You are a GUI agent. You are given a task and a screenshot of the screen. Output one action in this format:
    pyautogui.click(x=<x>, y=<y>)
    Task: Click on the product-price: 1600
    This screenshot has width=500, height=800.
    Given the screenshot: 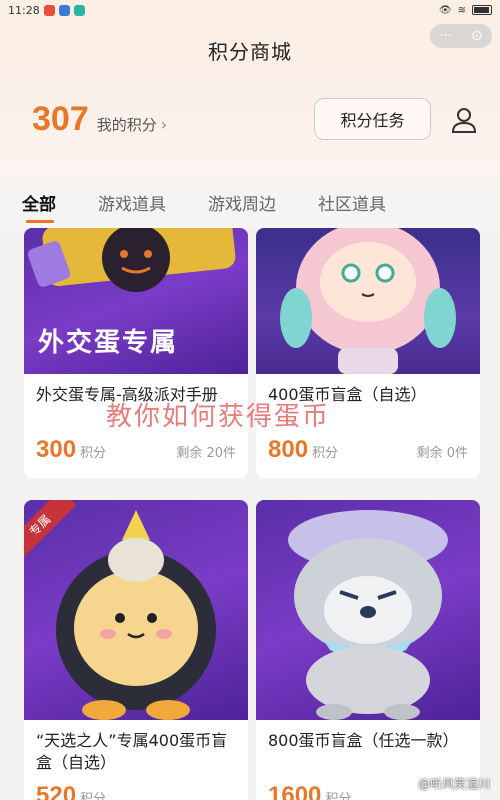 What is the action you would take?
    pyautogui.click(x=295, y=791)
    